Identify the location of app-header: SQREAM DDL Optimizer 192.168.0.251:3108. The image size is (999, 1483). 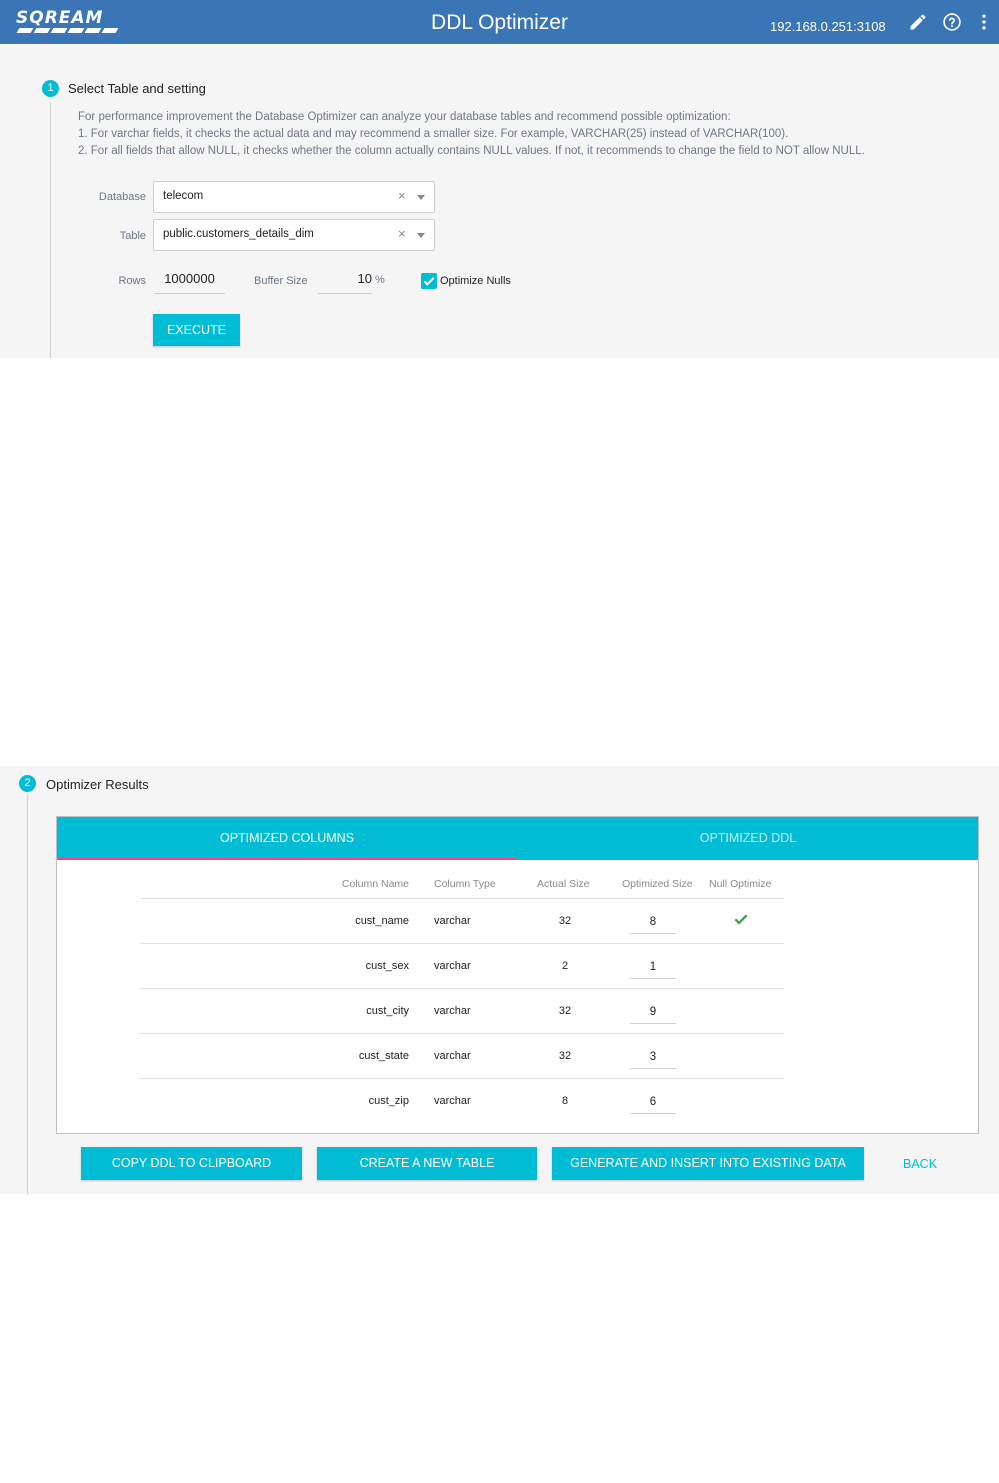
(499, 22).